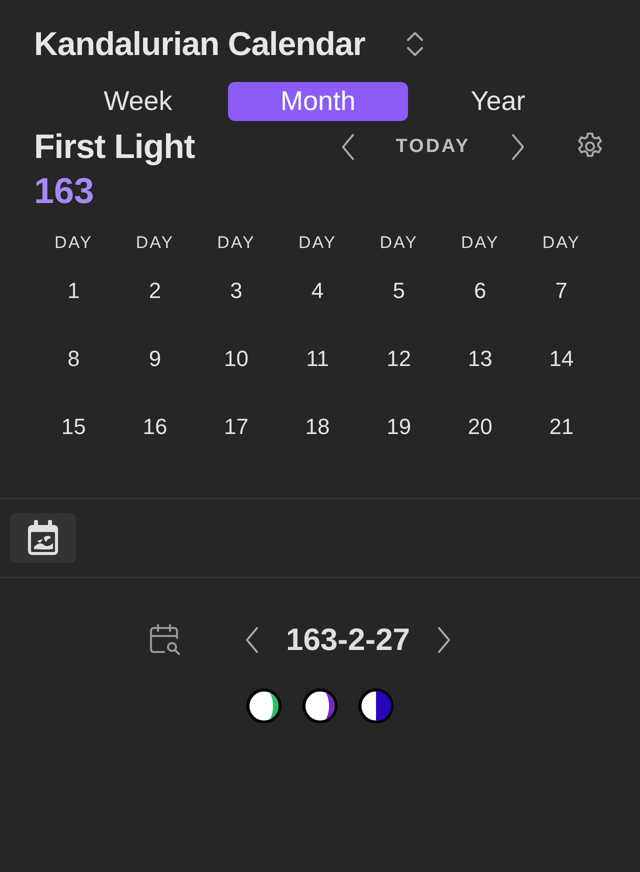 Image resolution: width=640 pixels, height=872 pixels. Describe the element at coordinates (317, 291) in the screenshot. I see `day-number: 4` at that location.